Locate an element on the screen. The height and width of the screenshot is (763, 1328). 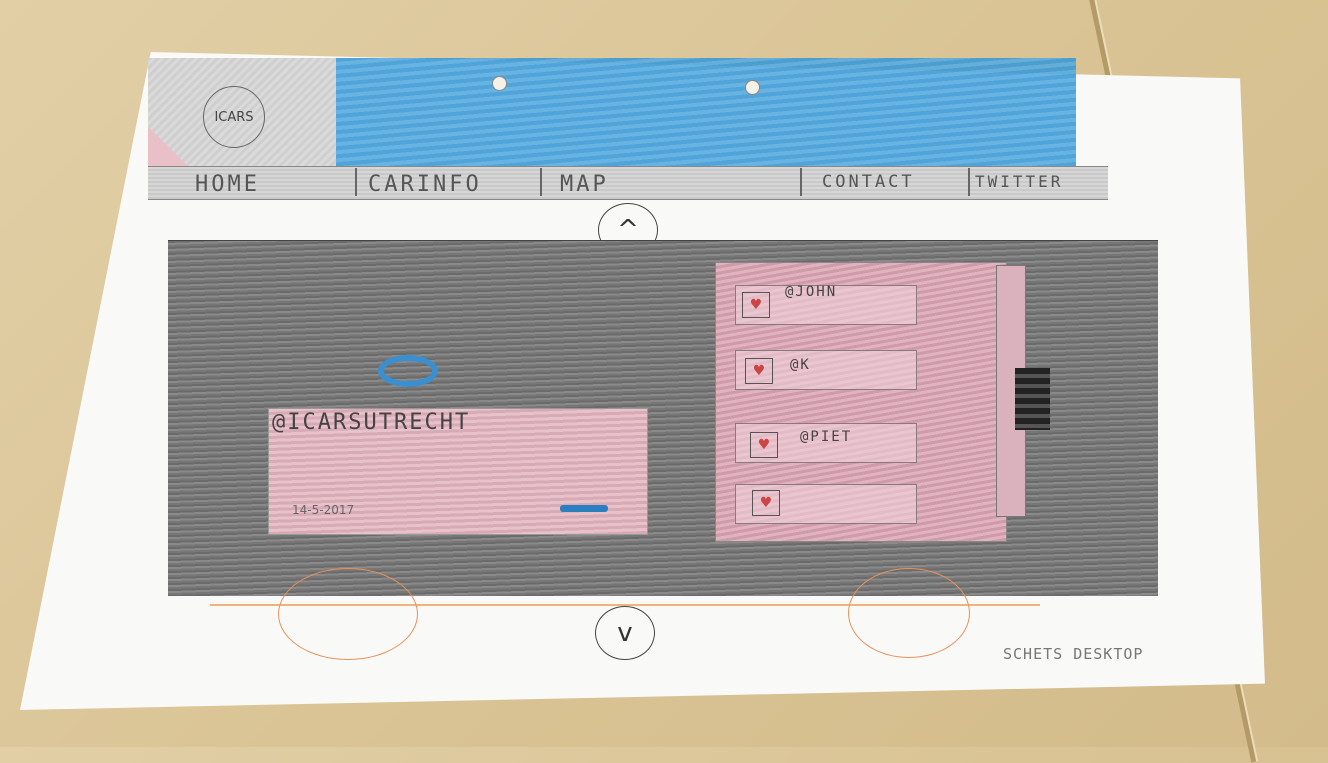
punch-hole-left is located at coordinates (499, 83).